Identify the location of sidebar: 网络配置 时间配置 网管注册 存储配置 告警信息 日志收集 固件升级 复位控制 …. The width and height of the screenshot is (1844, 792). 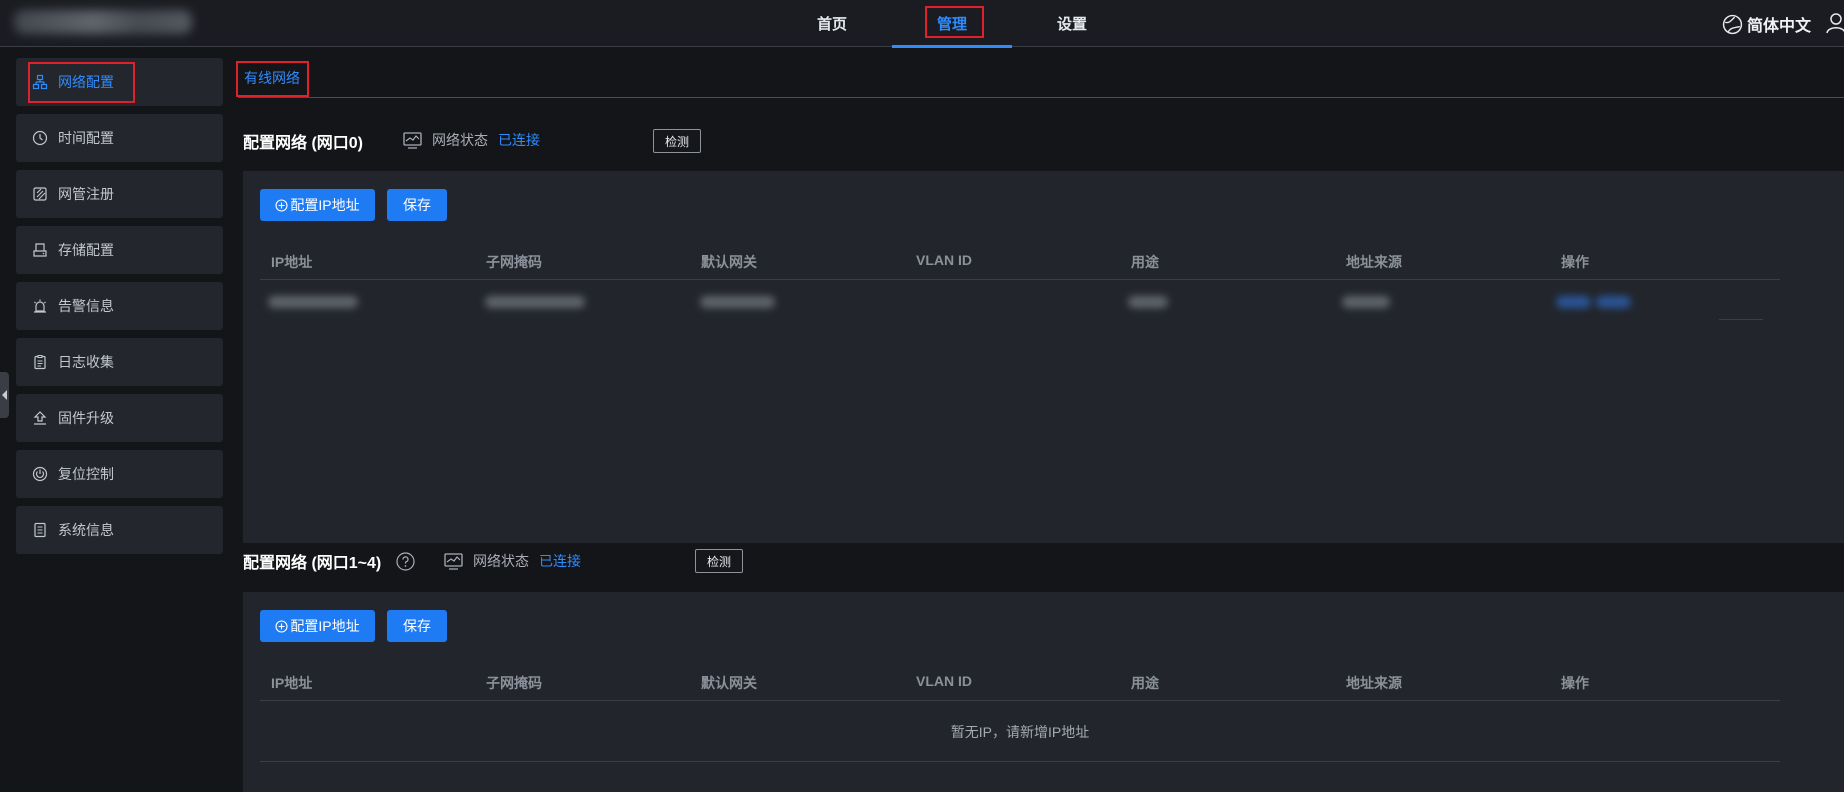
(119, 310).